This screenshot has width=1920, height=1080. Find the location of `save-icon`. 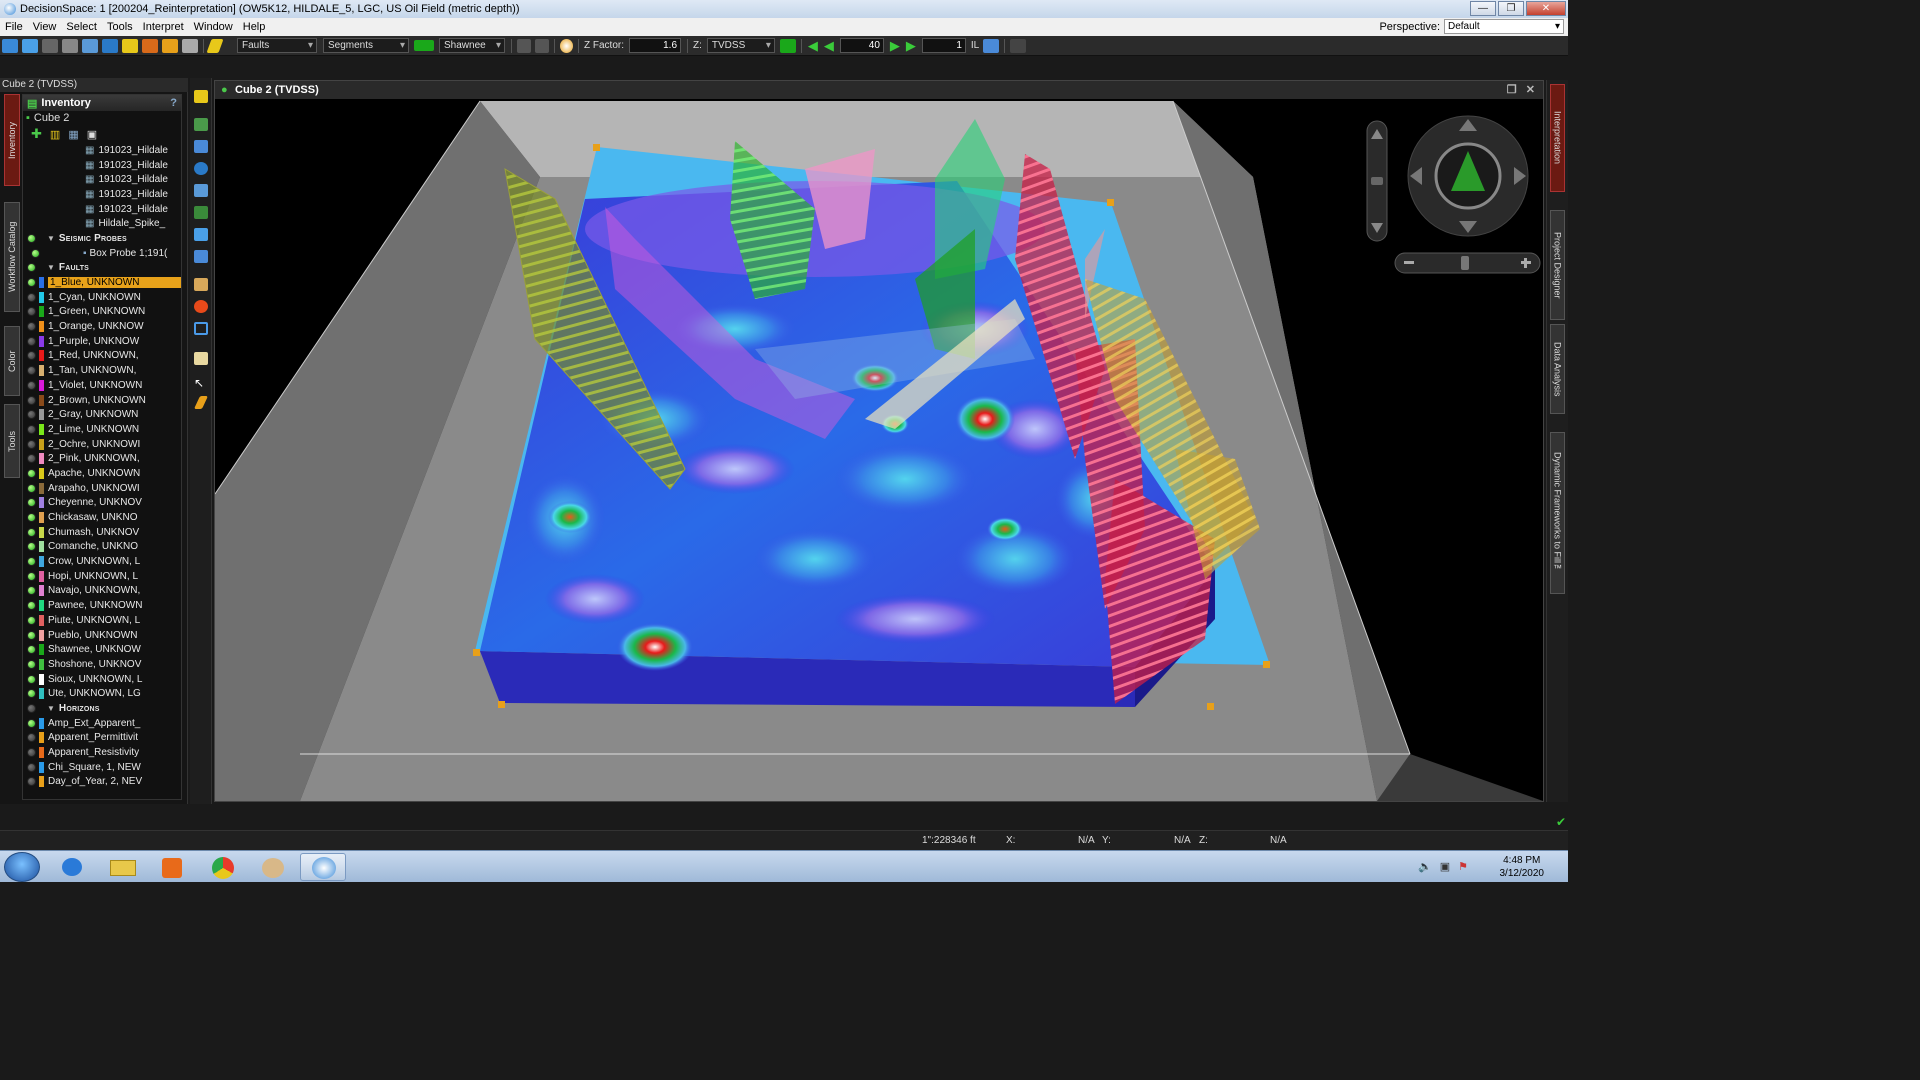

save-icon is located at coordinates (50, 45).